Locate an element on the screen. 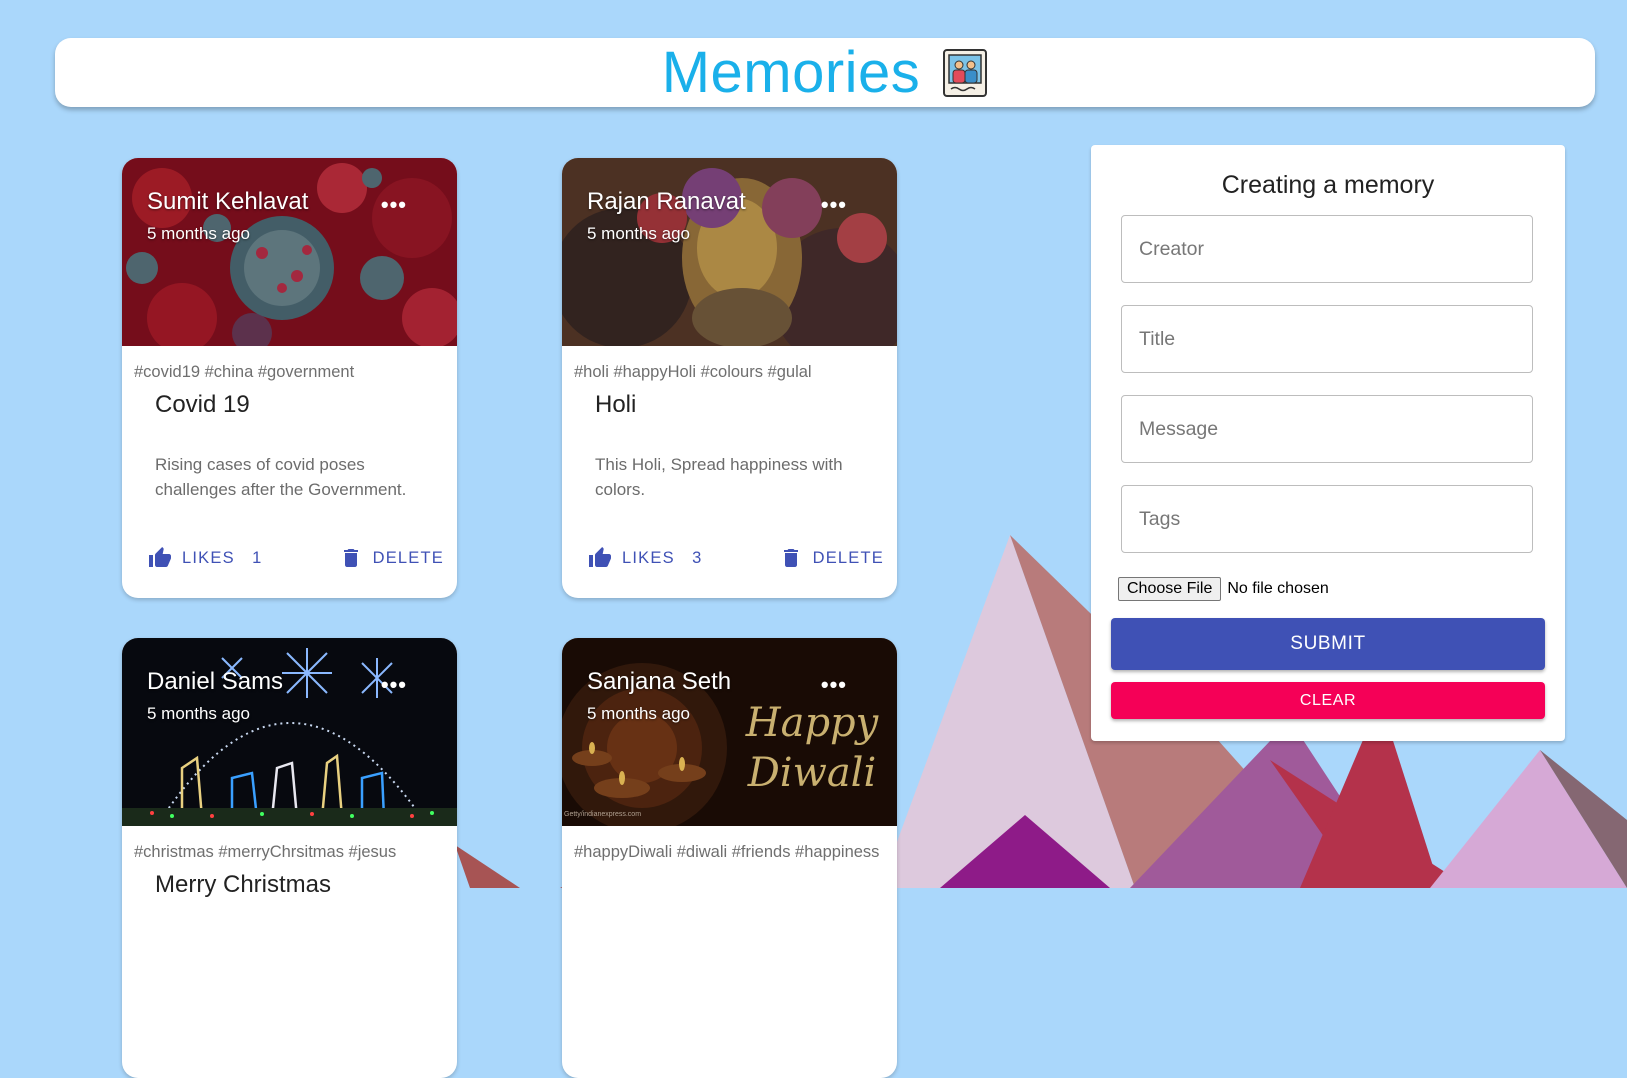 The width and height of the screenshot is (1627, 1078). card-media: Sumit Kehlavat 5 months ago ••• is located at coordinates (289, 252).